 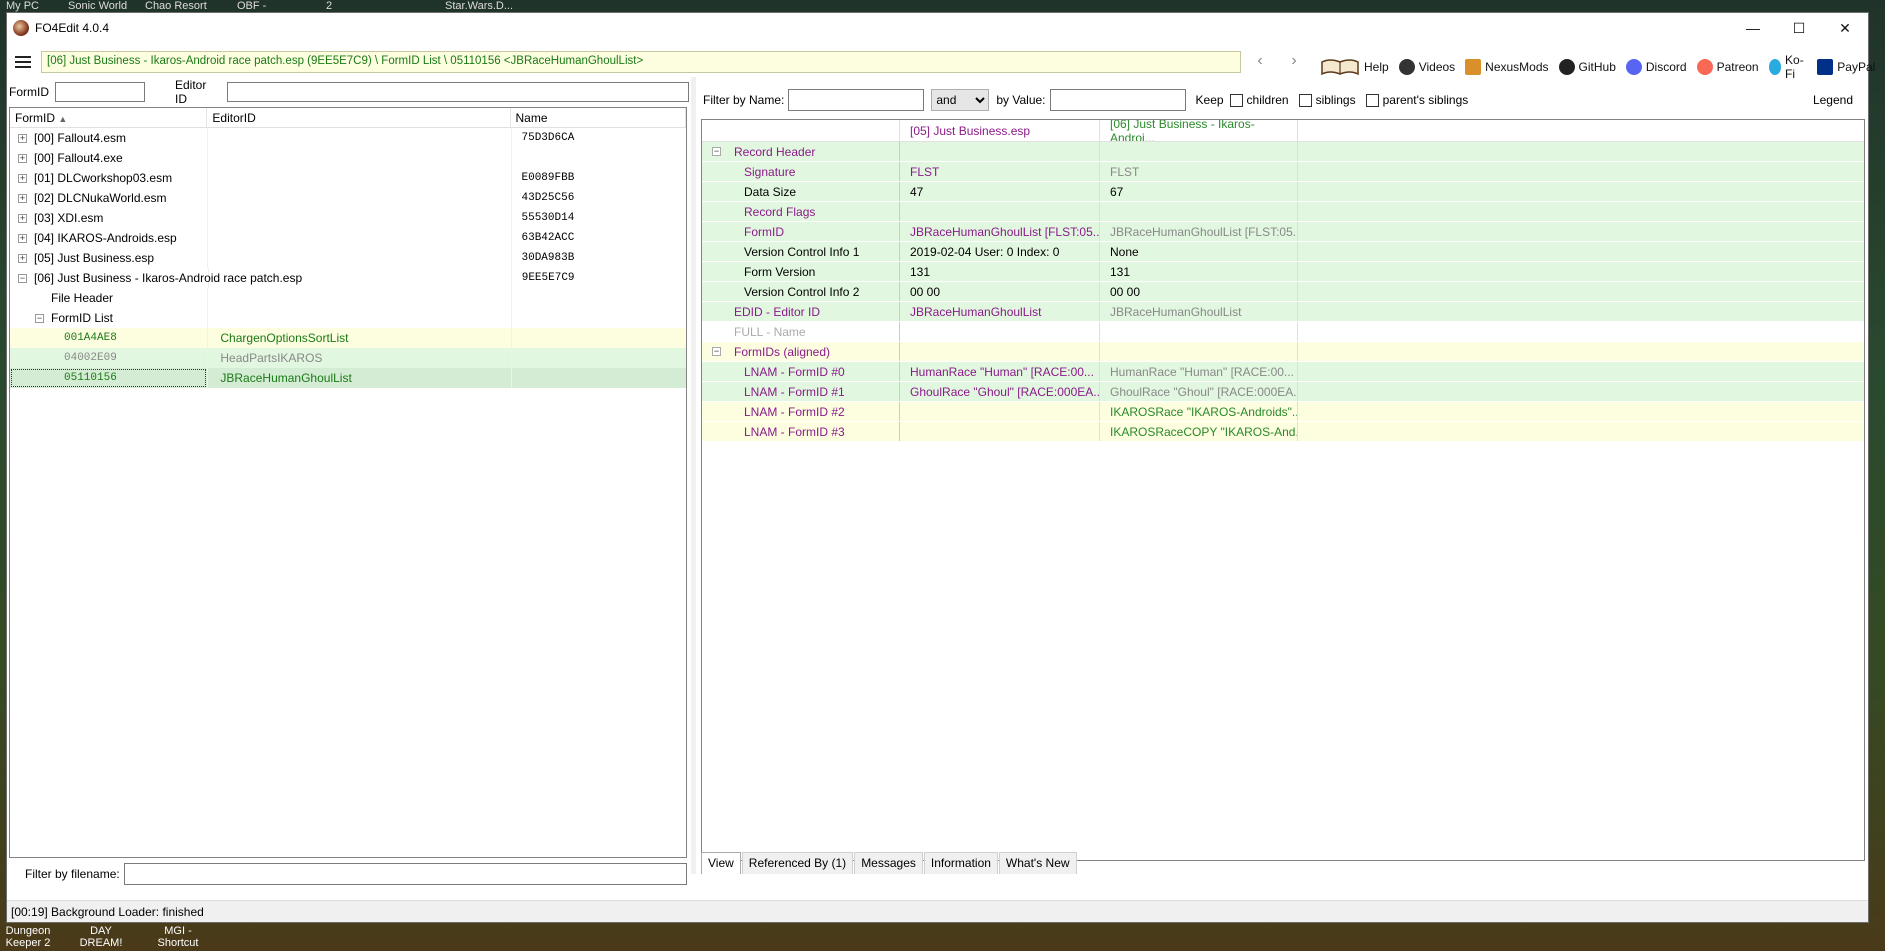 I want to click on editorid-input, so click(x=458, y=92).